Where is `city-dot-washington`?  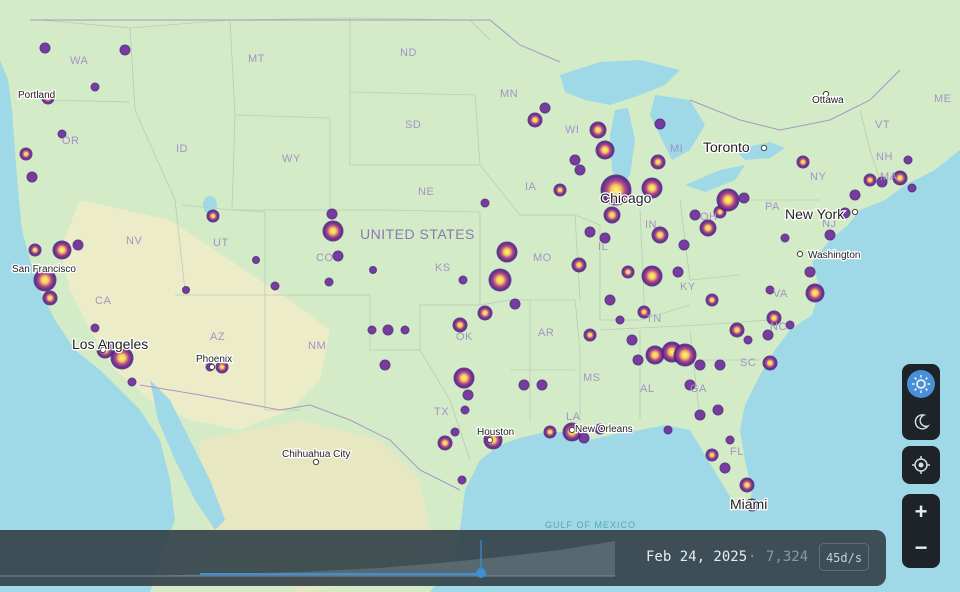
city-dot-washington is located at coordinates (800, 254).